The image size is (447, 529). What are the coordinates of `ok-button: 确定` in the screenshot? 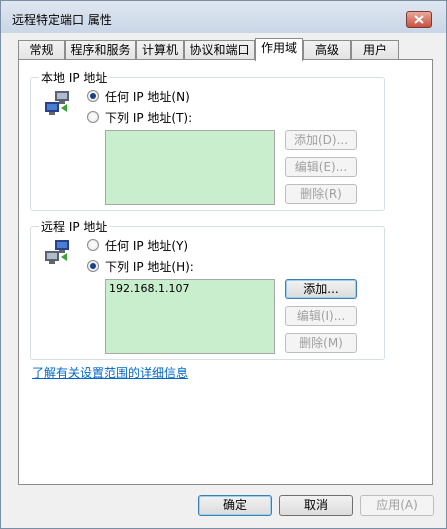 It's located at (235, 505).